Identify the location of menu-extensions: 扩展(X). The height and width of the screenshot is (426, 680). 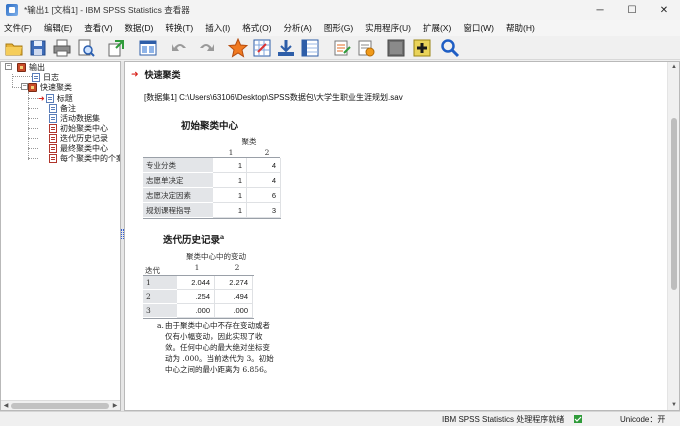
(439, 28).